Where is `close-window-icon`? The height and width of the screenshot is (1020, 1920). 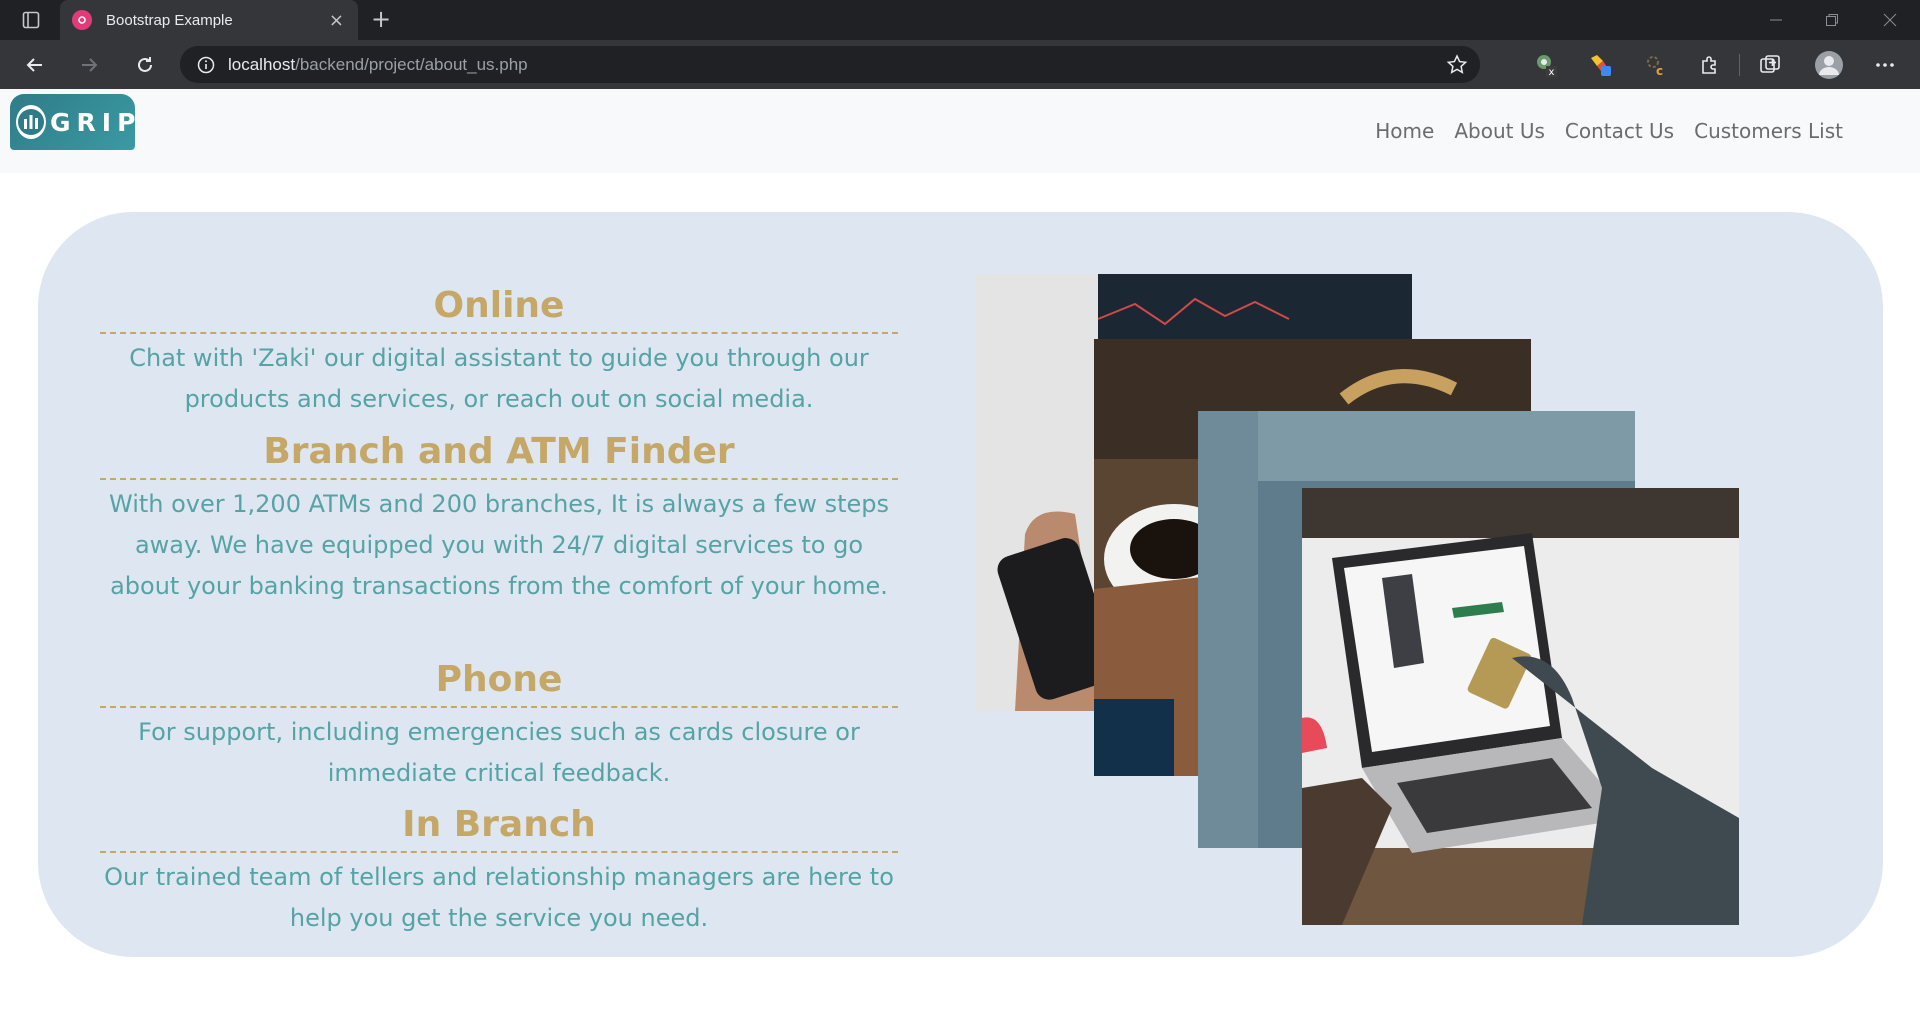
close-window-icon is located at coordinates (1890, 20).